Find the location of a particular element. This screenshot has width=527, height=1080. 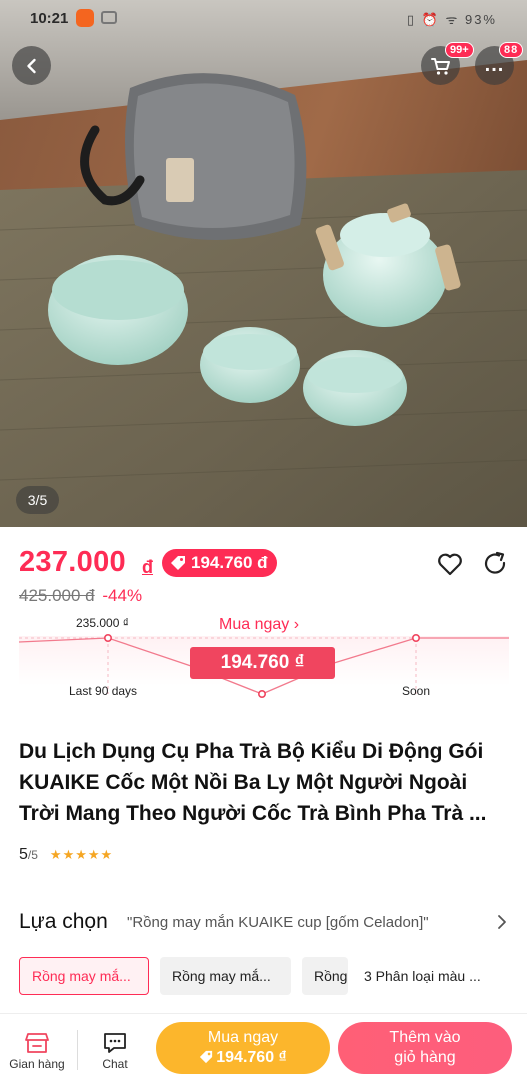

voucher-price-badge: 194.760 đ is located at coordinates (219, 563).